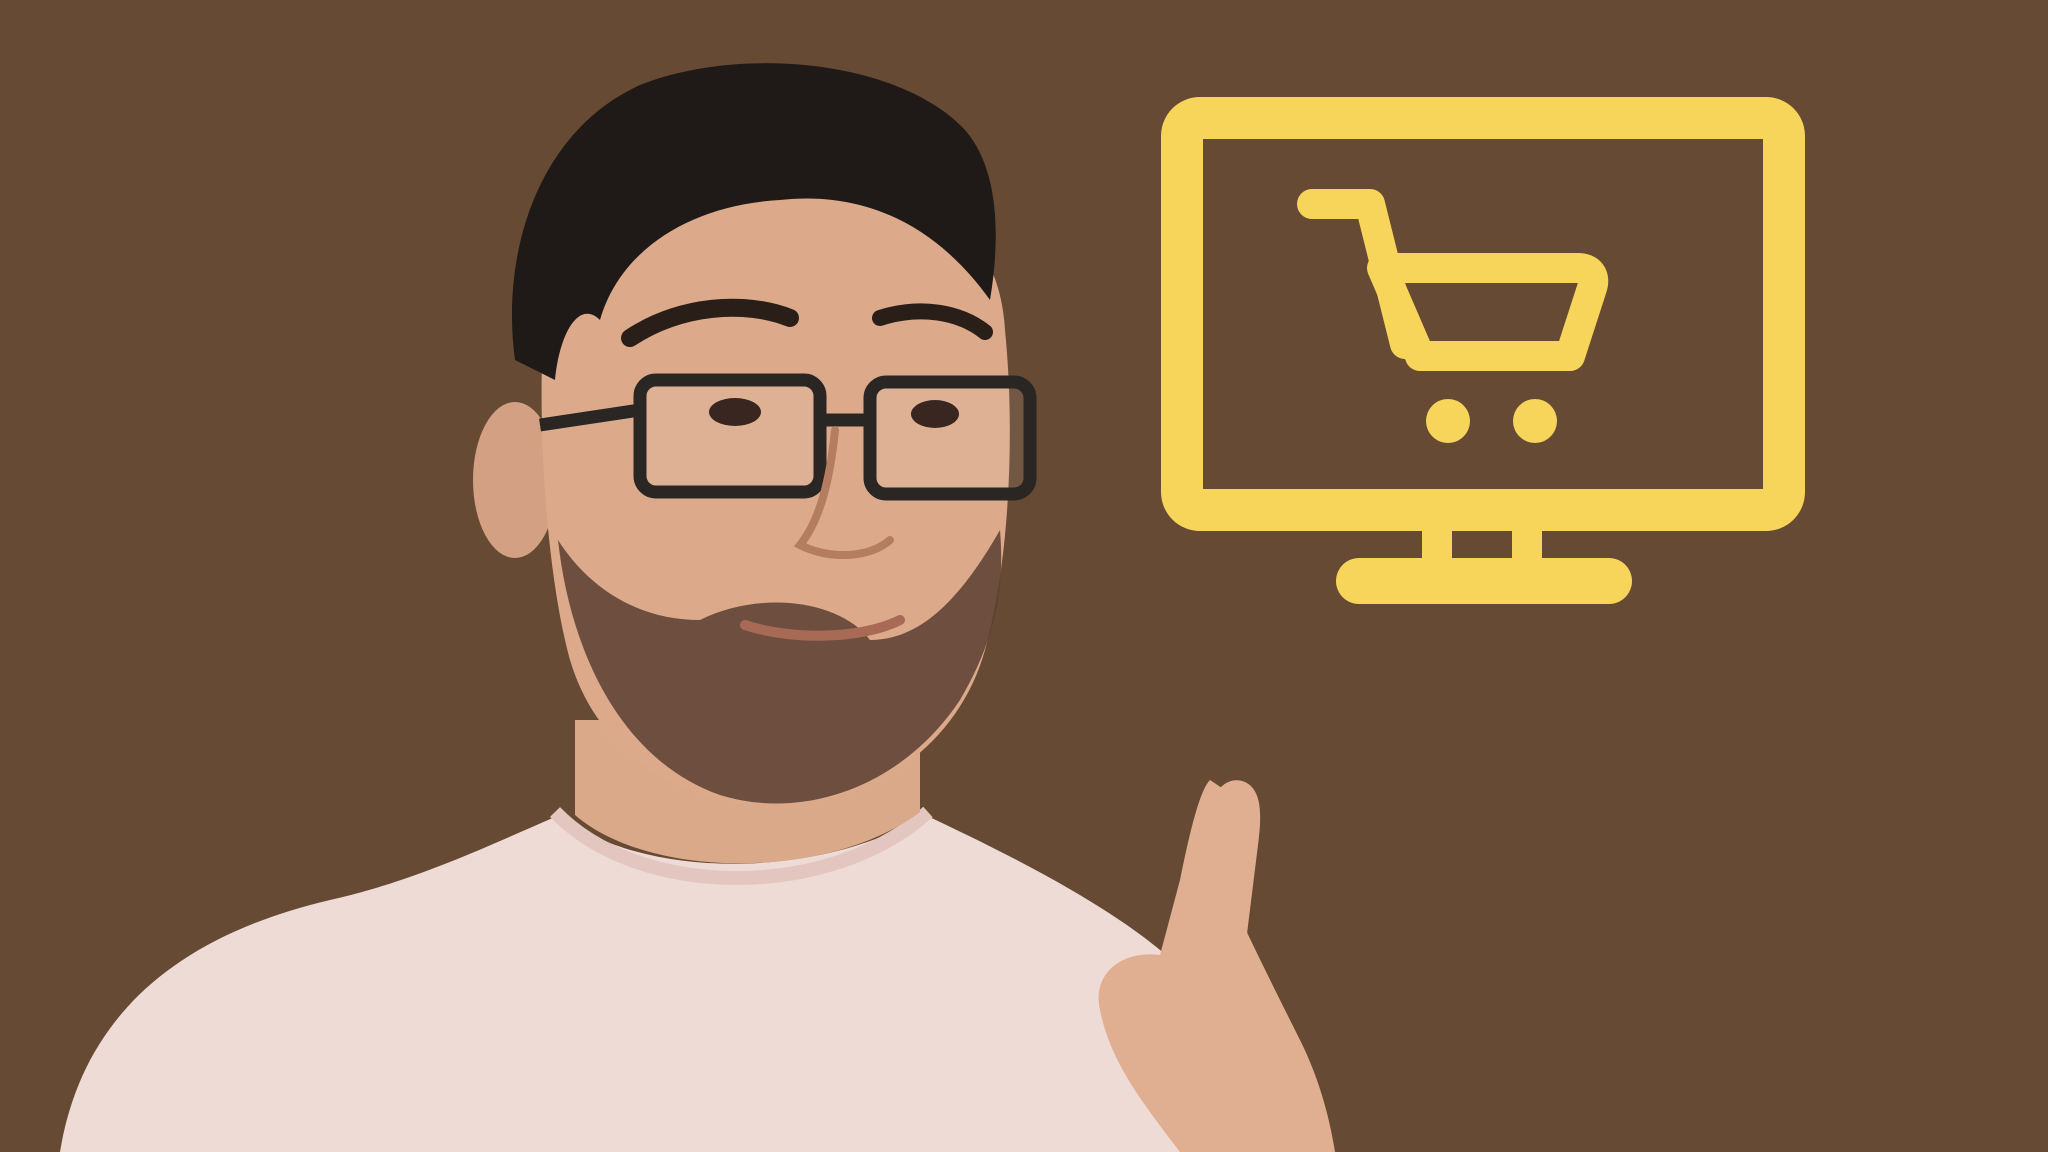 The width and height of the screenshot is (2048, 1152). What do you see at coordinates (1484, 581) in the screenshot?
I see `monitor-stand-base` at bounding box center [1484, 581].